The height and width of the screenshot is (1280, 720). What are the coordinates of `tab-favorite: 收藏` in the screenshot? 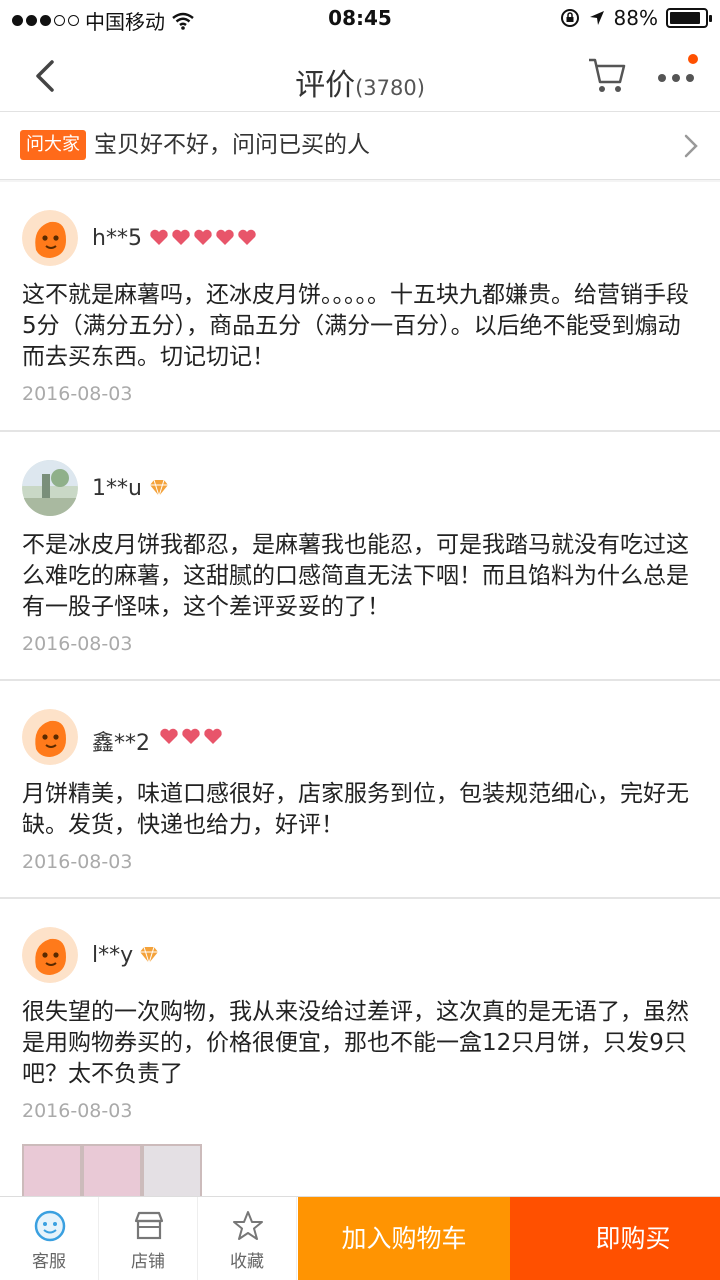 It's located at (247, 1238).